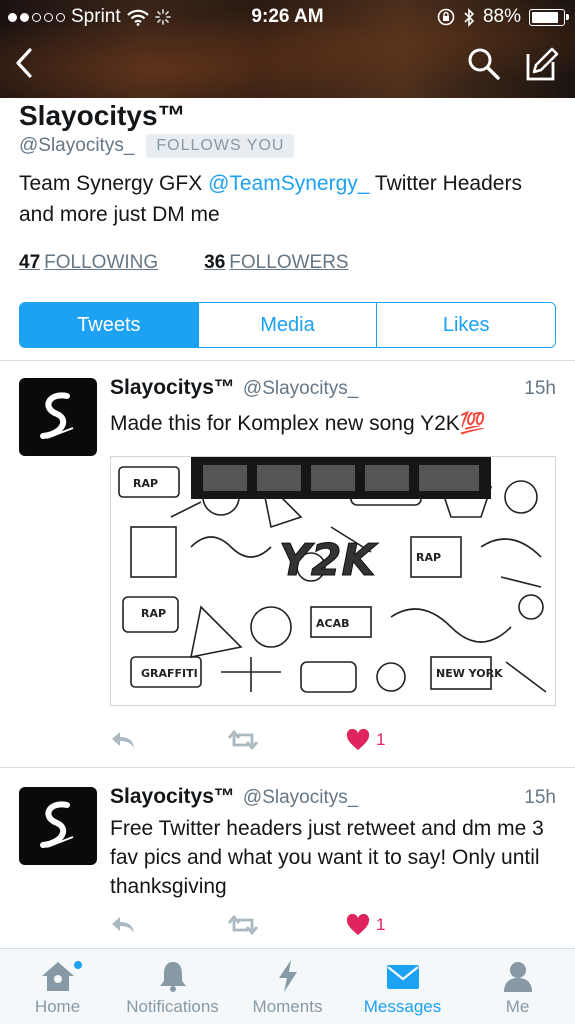  What do you see at coordinates (332, 623) in the screenshot?
I see `svg-text: ACAB` at bounding box center [332, 623].